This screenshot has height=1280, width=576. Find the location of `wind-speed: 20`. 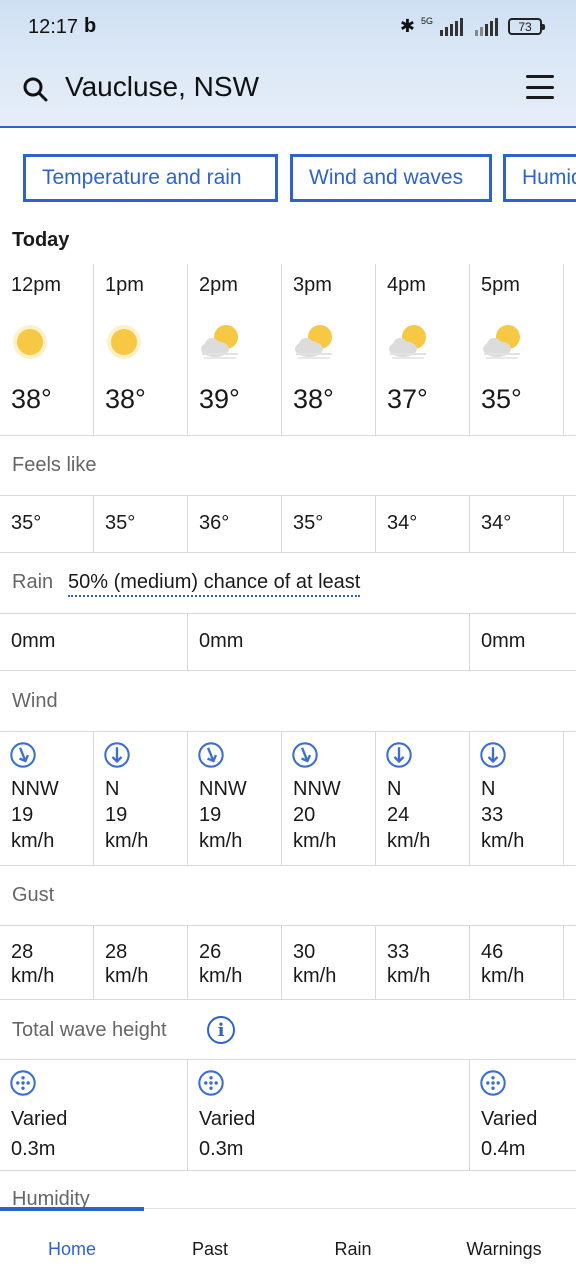

wind-speed: 20 is located at coordinates (304, 815).